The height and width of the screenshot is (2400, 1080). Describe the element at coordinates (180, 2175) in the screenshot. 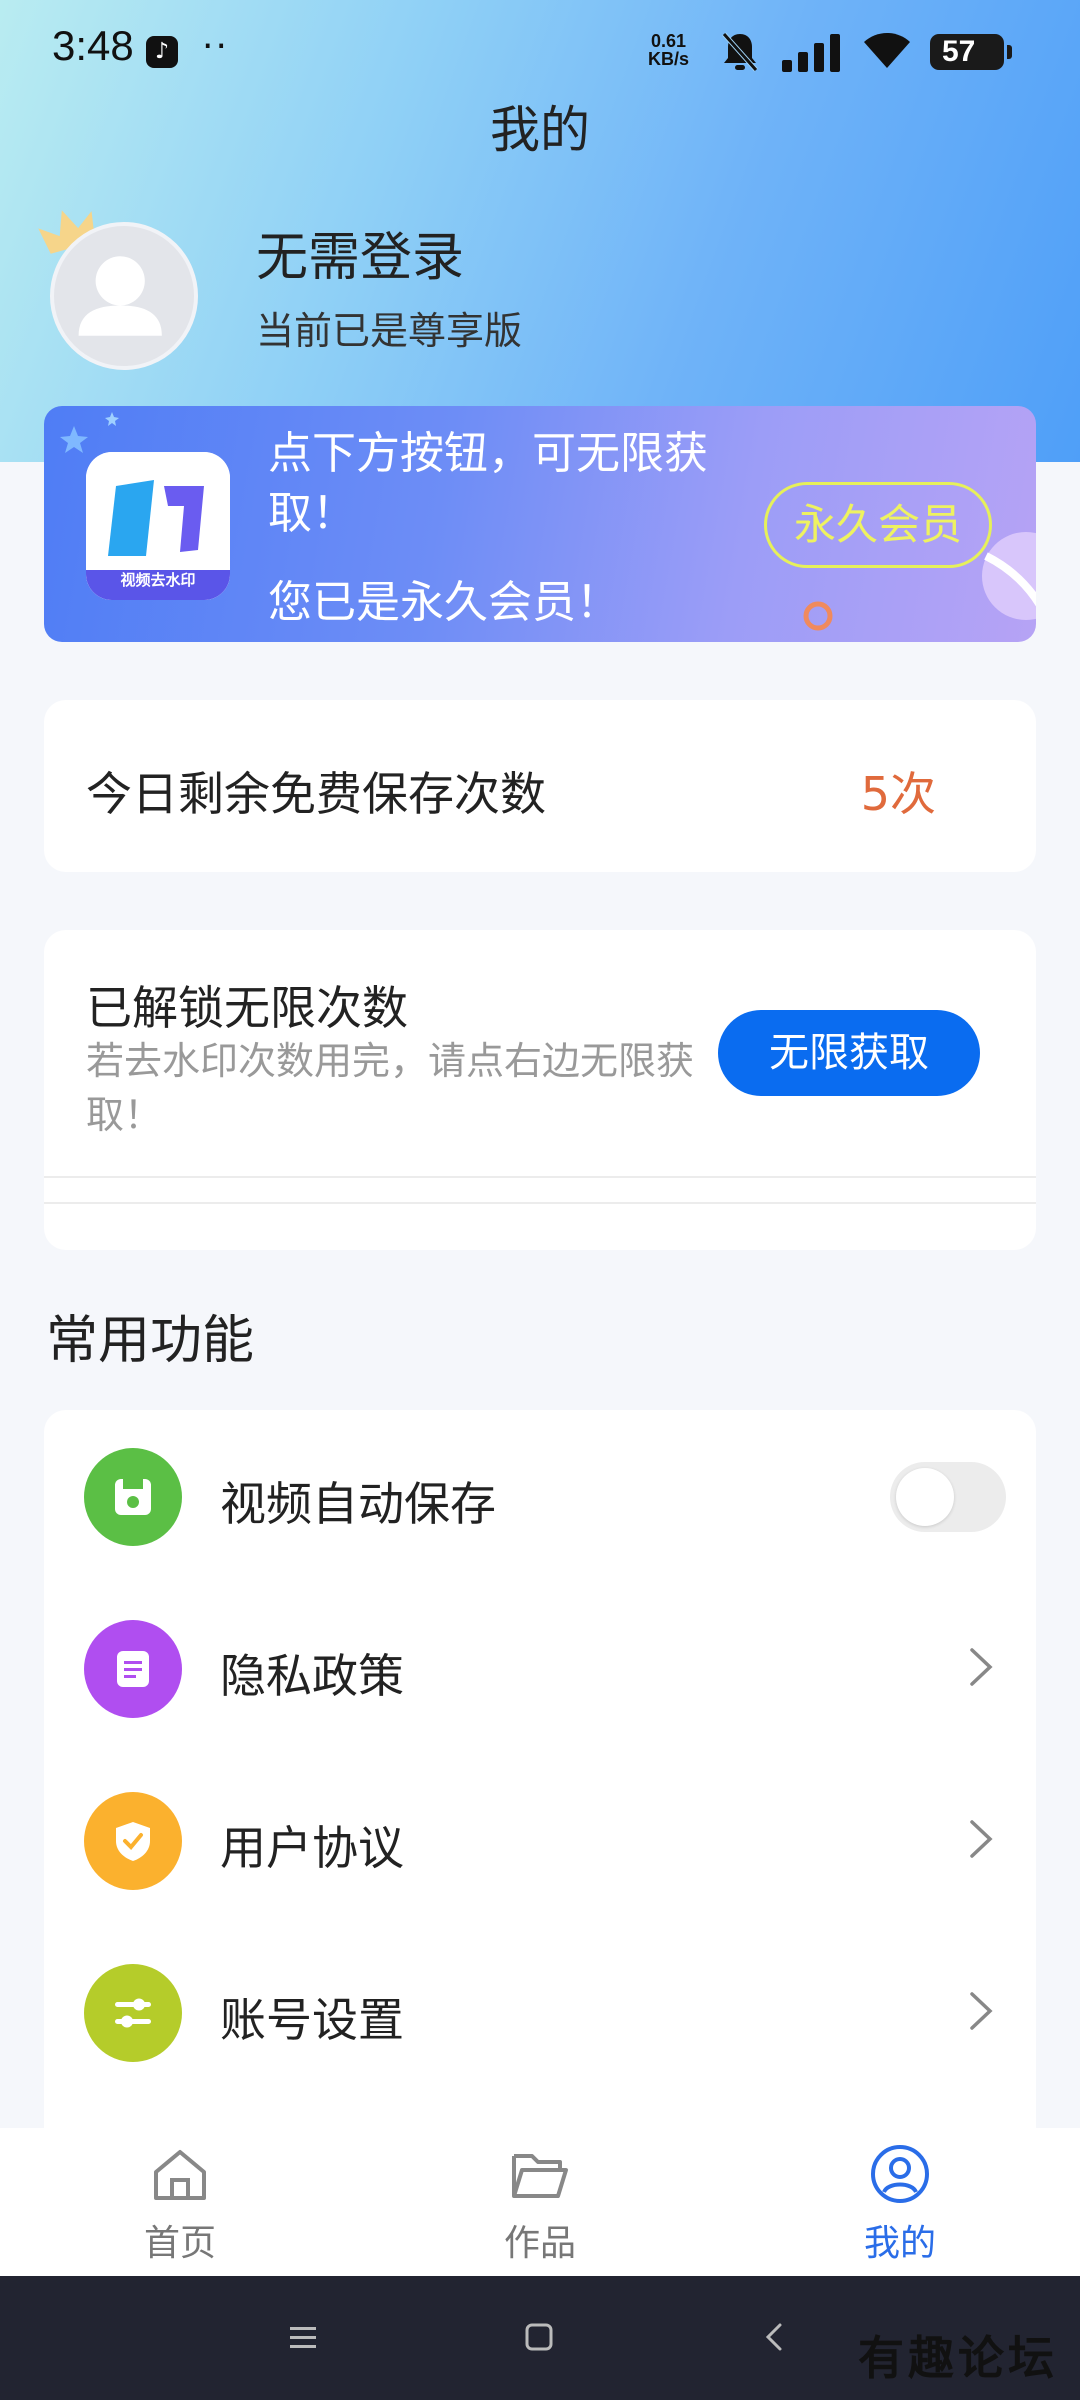

I see `home-icon` at that location.